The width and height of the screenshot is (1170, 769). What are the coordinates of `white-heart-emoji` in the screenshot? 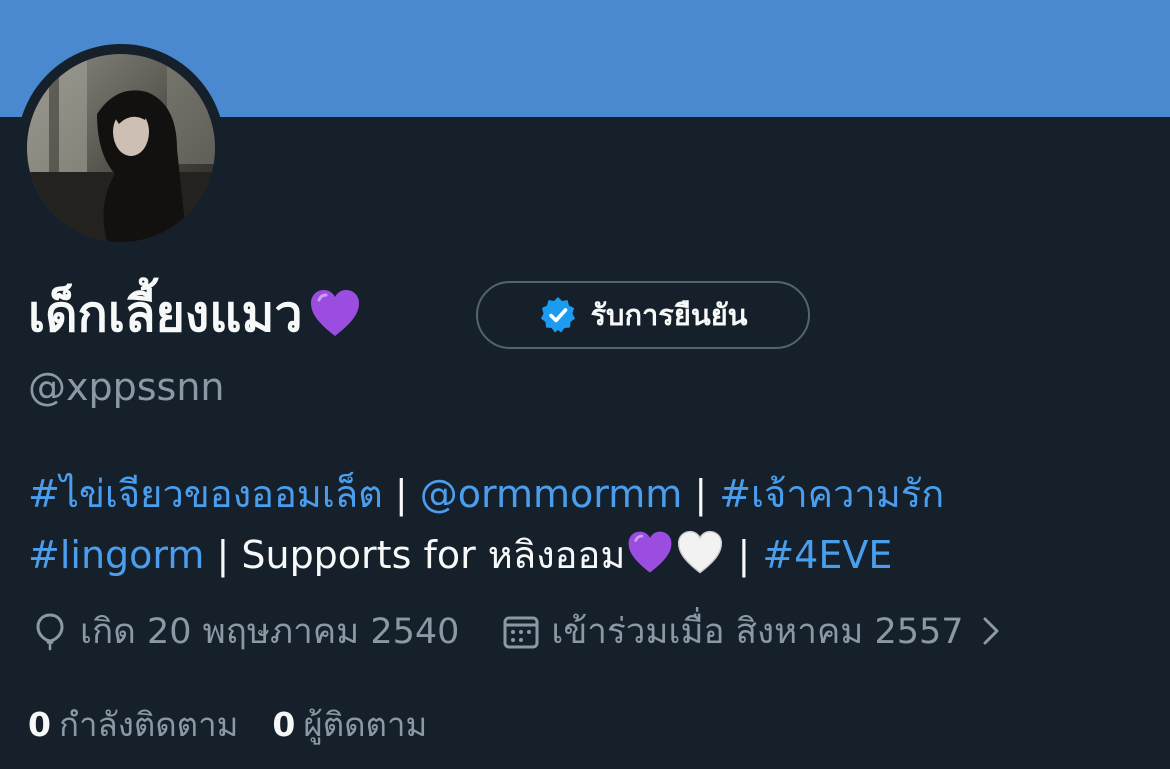 It's located at (700, 552).